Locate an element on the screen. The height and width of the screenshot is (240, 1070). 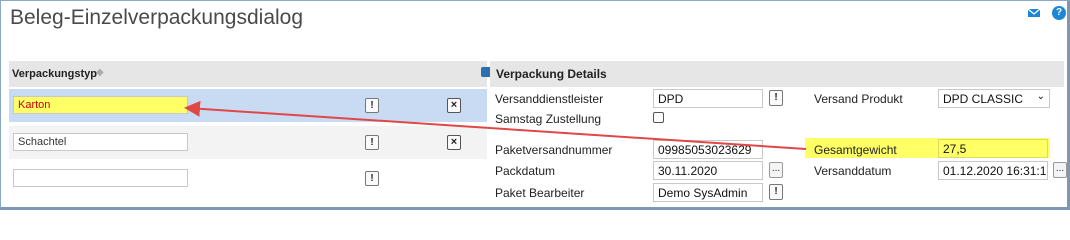
versanddienstleister-field: DPD is located at coordinates (708, 98).